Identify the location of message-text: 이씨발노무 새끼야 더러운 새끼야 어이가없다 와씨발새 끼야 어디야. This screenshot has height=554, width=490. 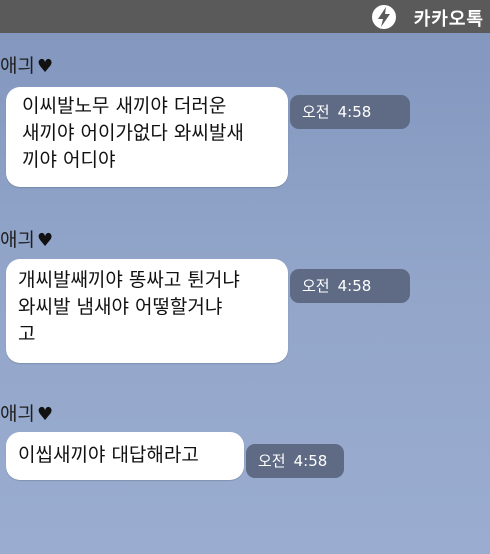
(133, 133).